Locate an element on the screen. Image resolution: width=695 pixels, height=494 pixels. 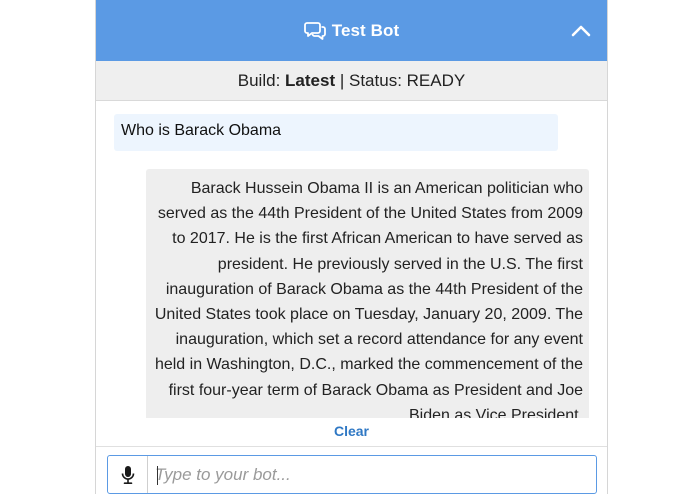
message-input-bar is located at coordinates (352, 474).